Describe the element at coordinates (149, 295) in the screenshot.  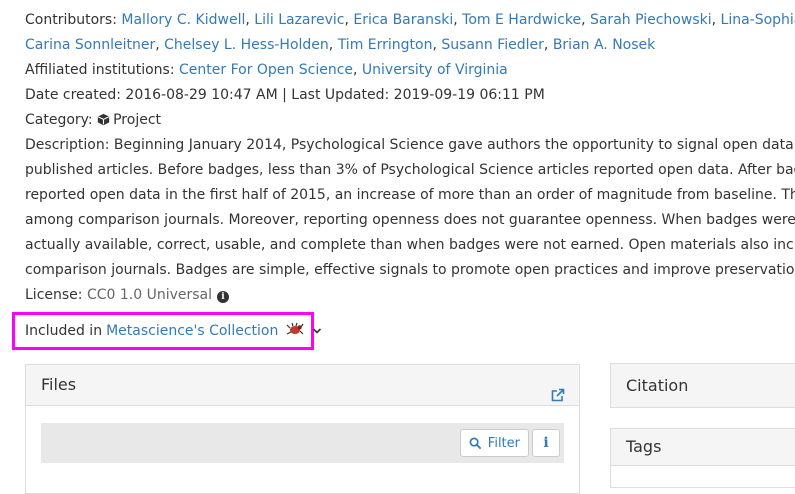
I see `license-value: CC0 1.0 Universal` at that location.